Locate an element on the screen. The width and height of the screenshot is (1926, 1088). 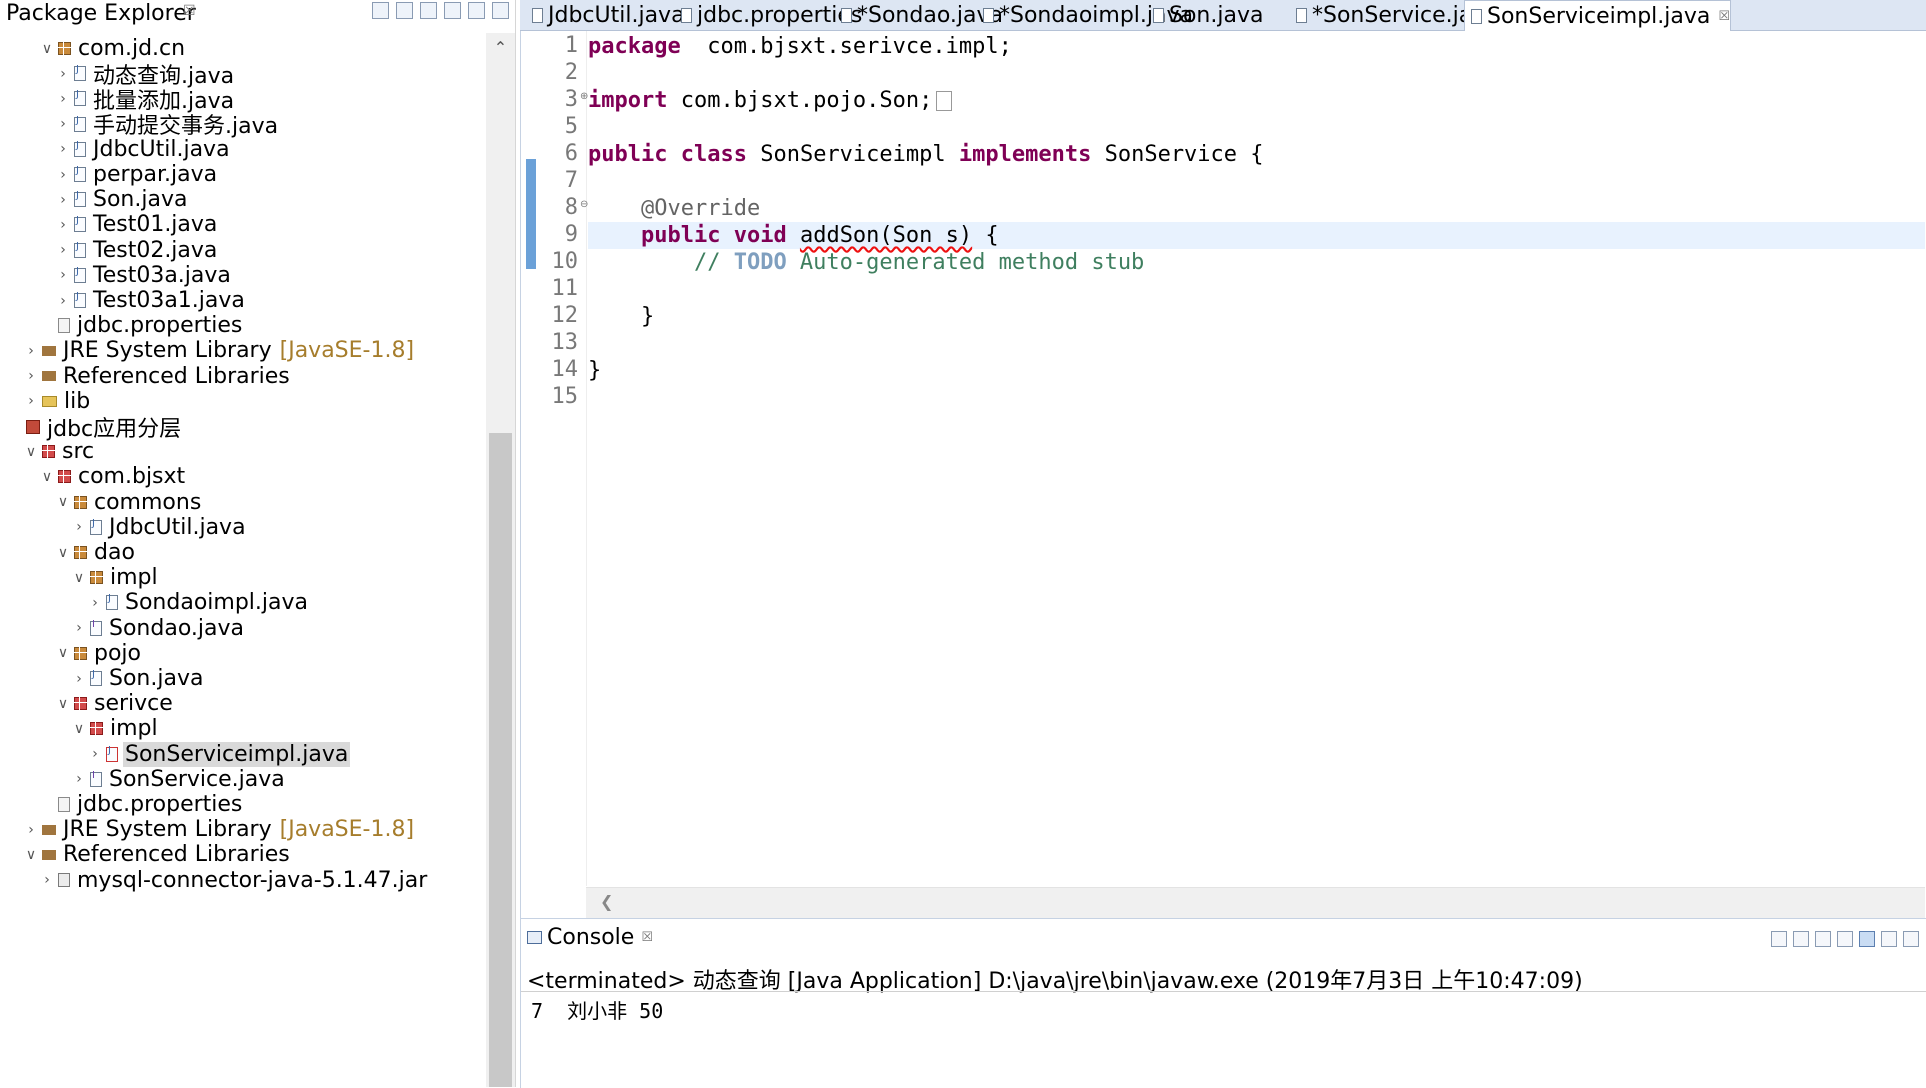
tree-item: › mysql-connector-java-5.1.47.jar is located at coordinates (242, 880).